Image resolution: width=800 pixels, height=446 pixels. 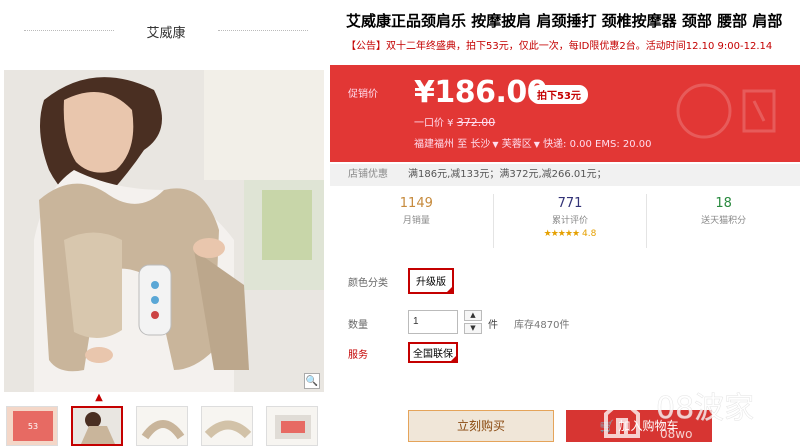 I want to click on stat-number: 18, so click(x=723, y=203).